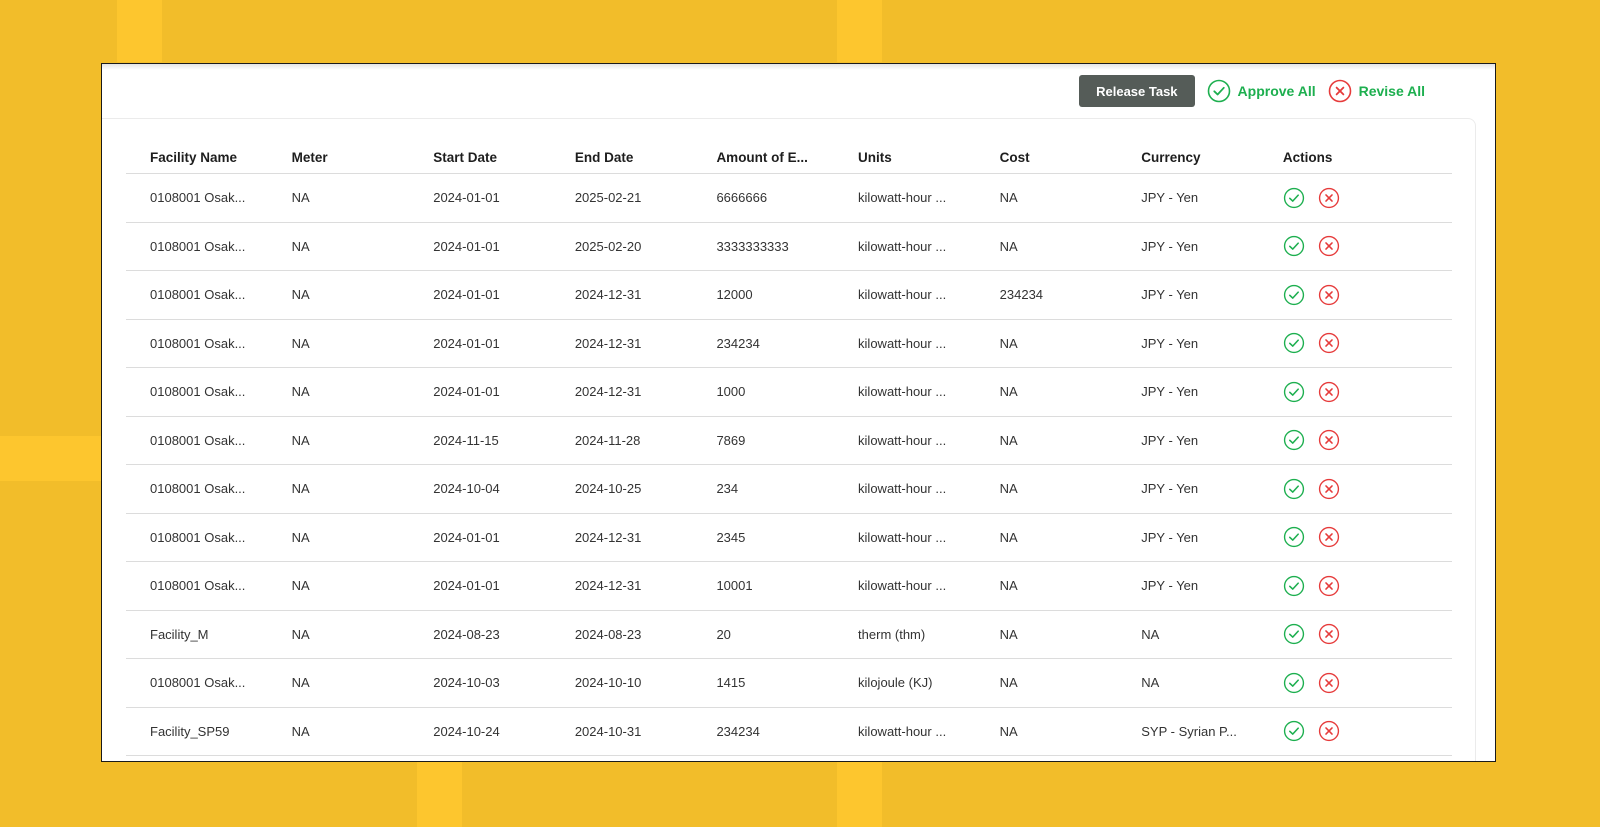  I want to click on cell-start-date: 2024-10-03, so click(480, 683).